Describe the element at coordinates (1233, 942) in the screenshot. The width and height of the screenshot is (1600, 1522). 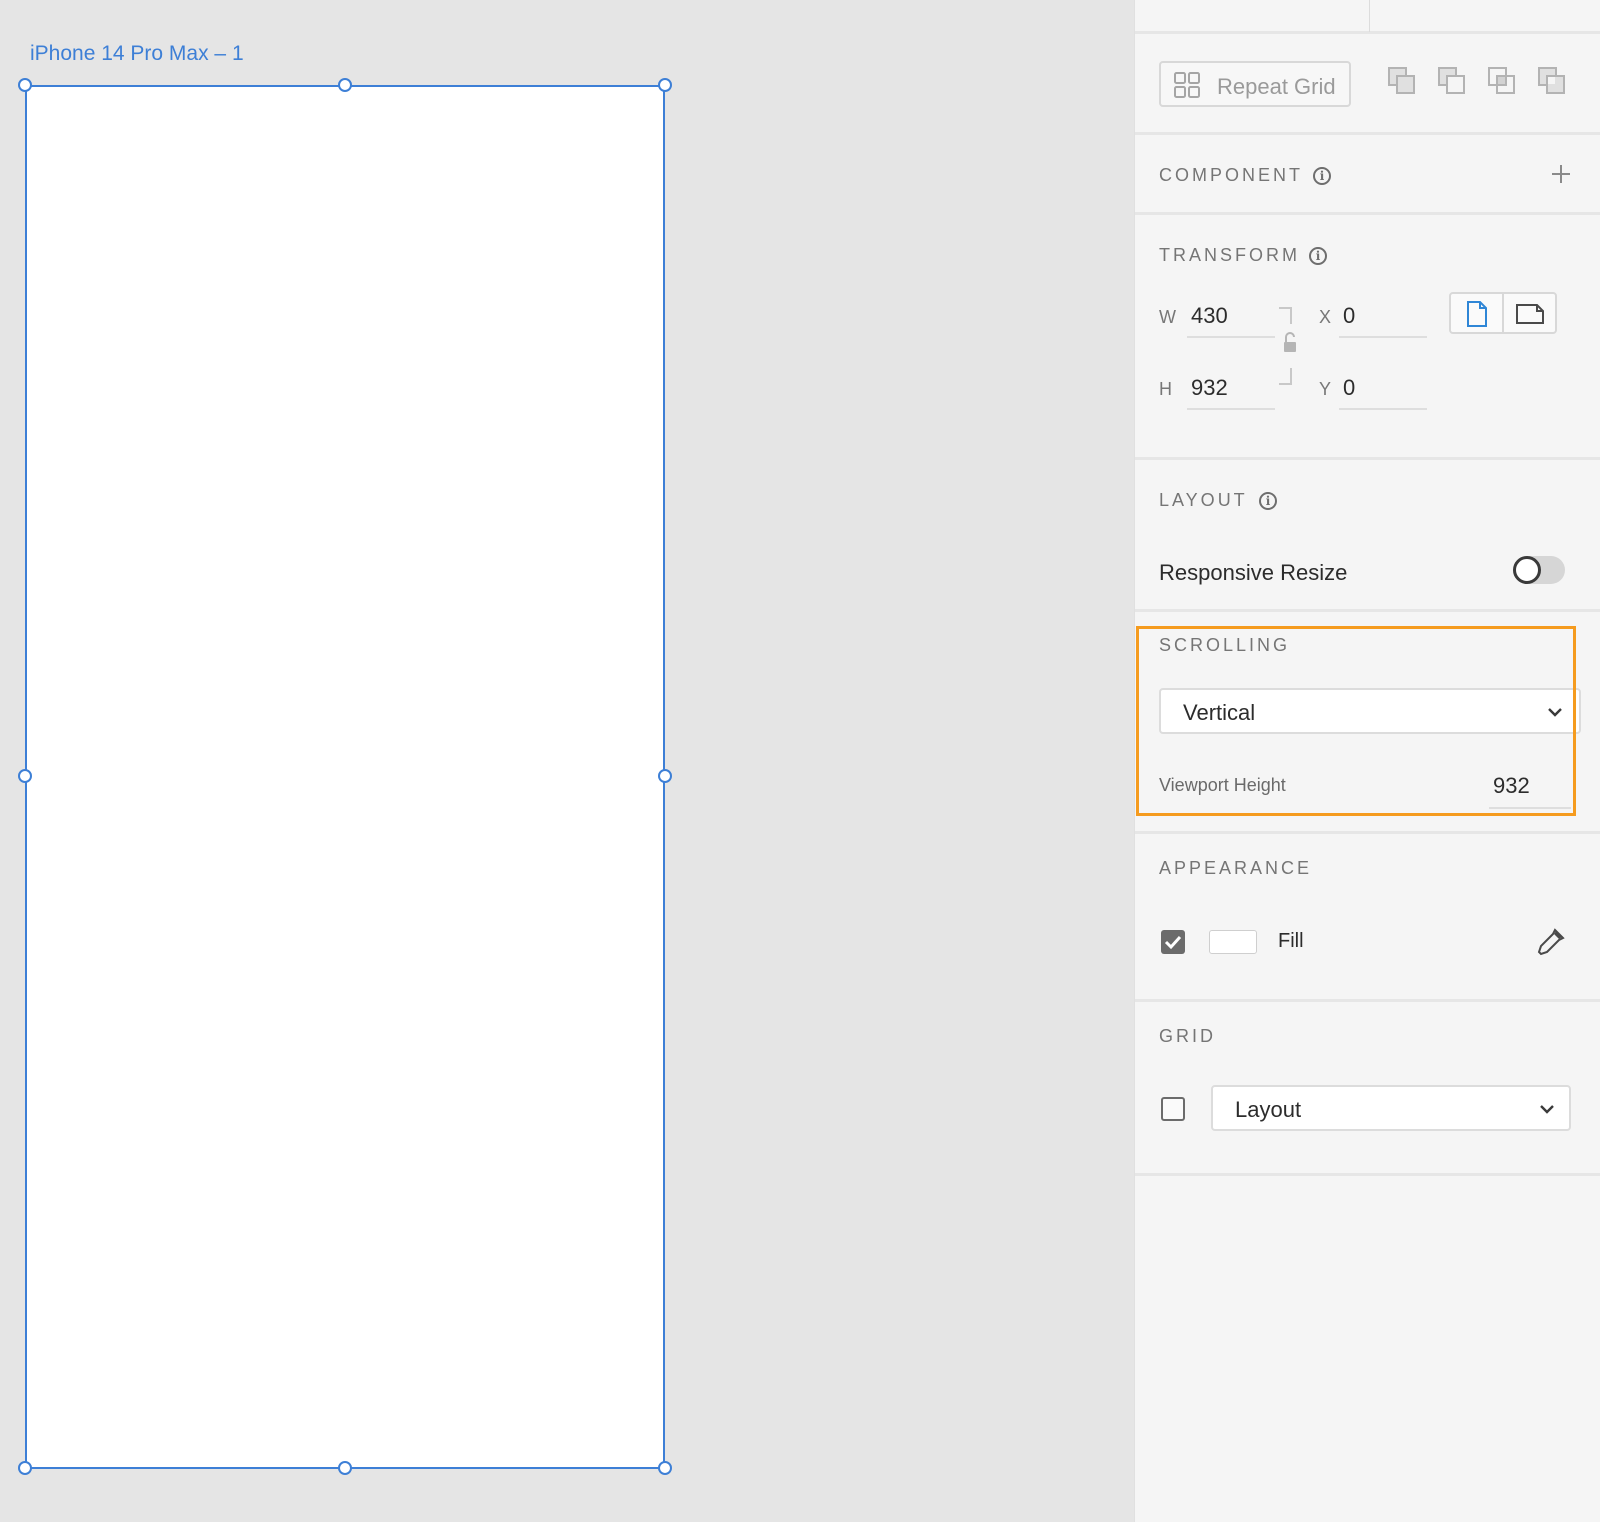
I see `fill-color-swatch` at that location.